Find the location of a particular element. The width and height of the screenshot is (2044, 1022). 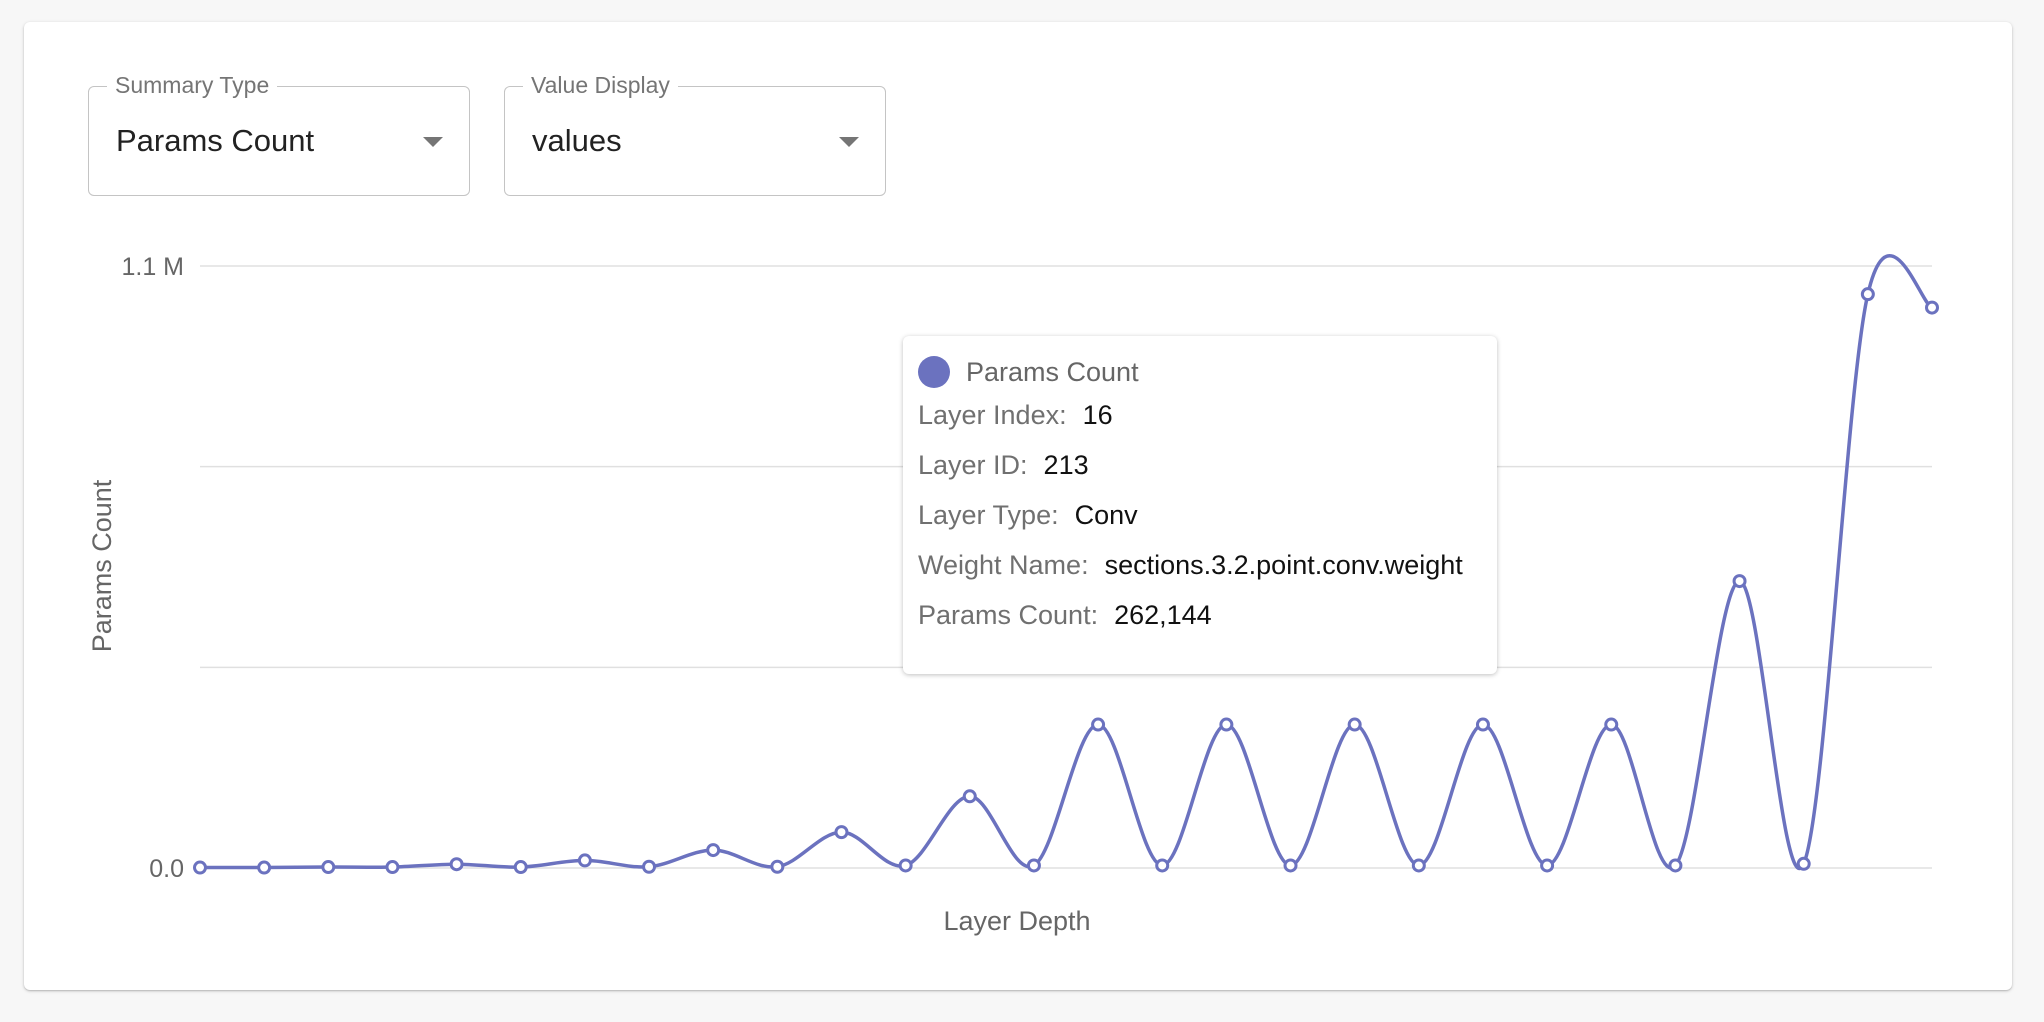

tooltip-row-value: 16 is located at coordinates (1097, 414).